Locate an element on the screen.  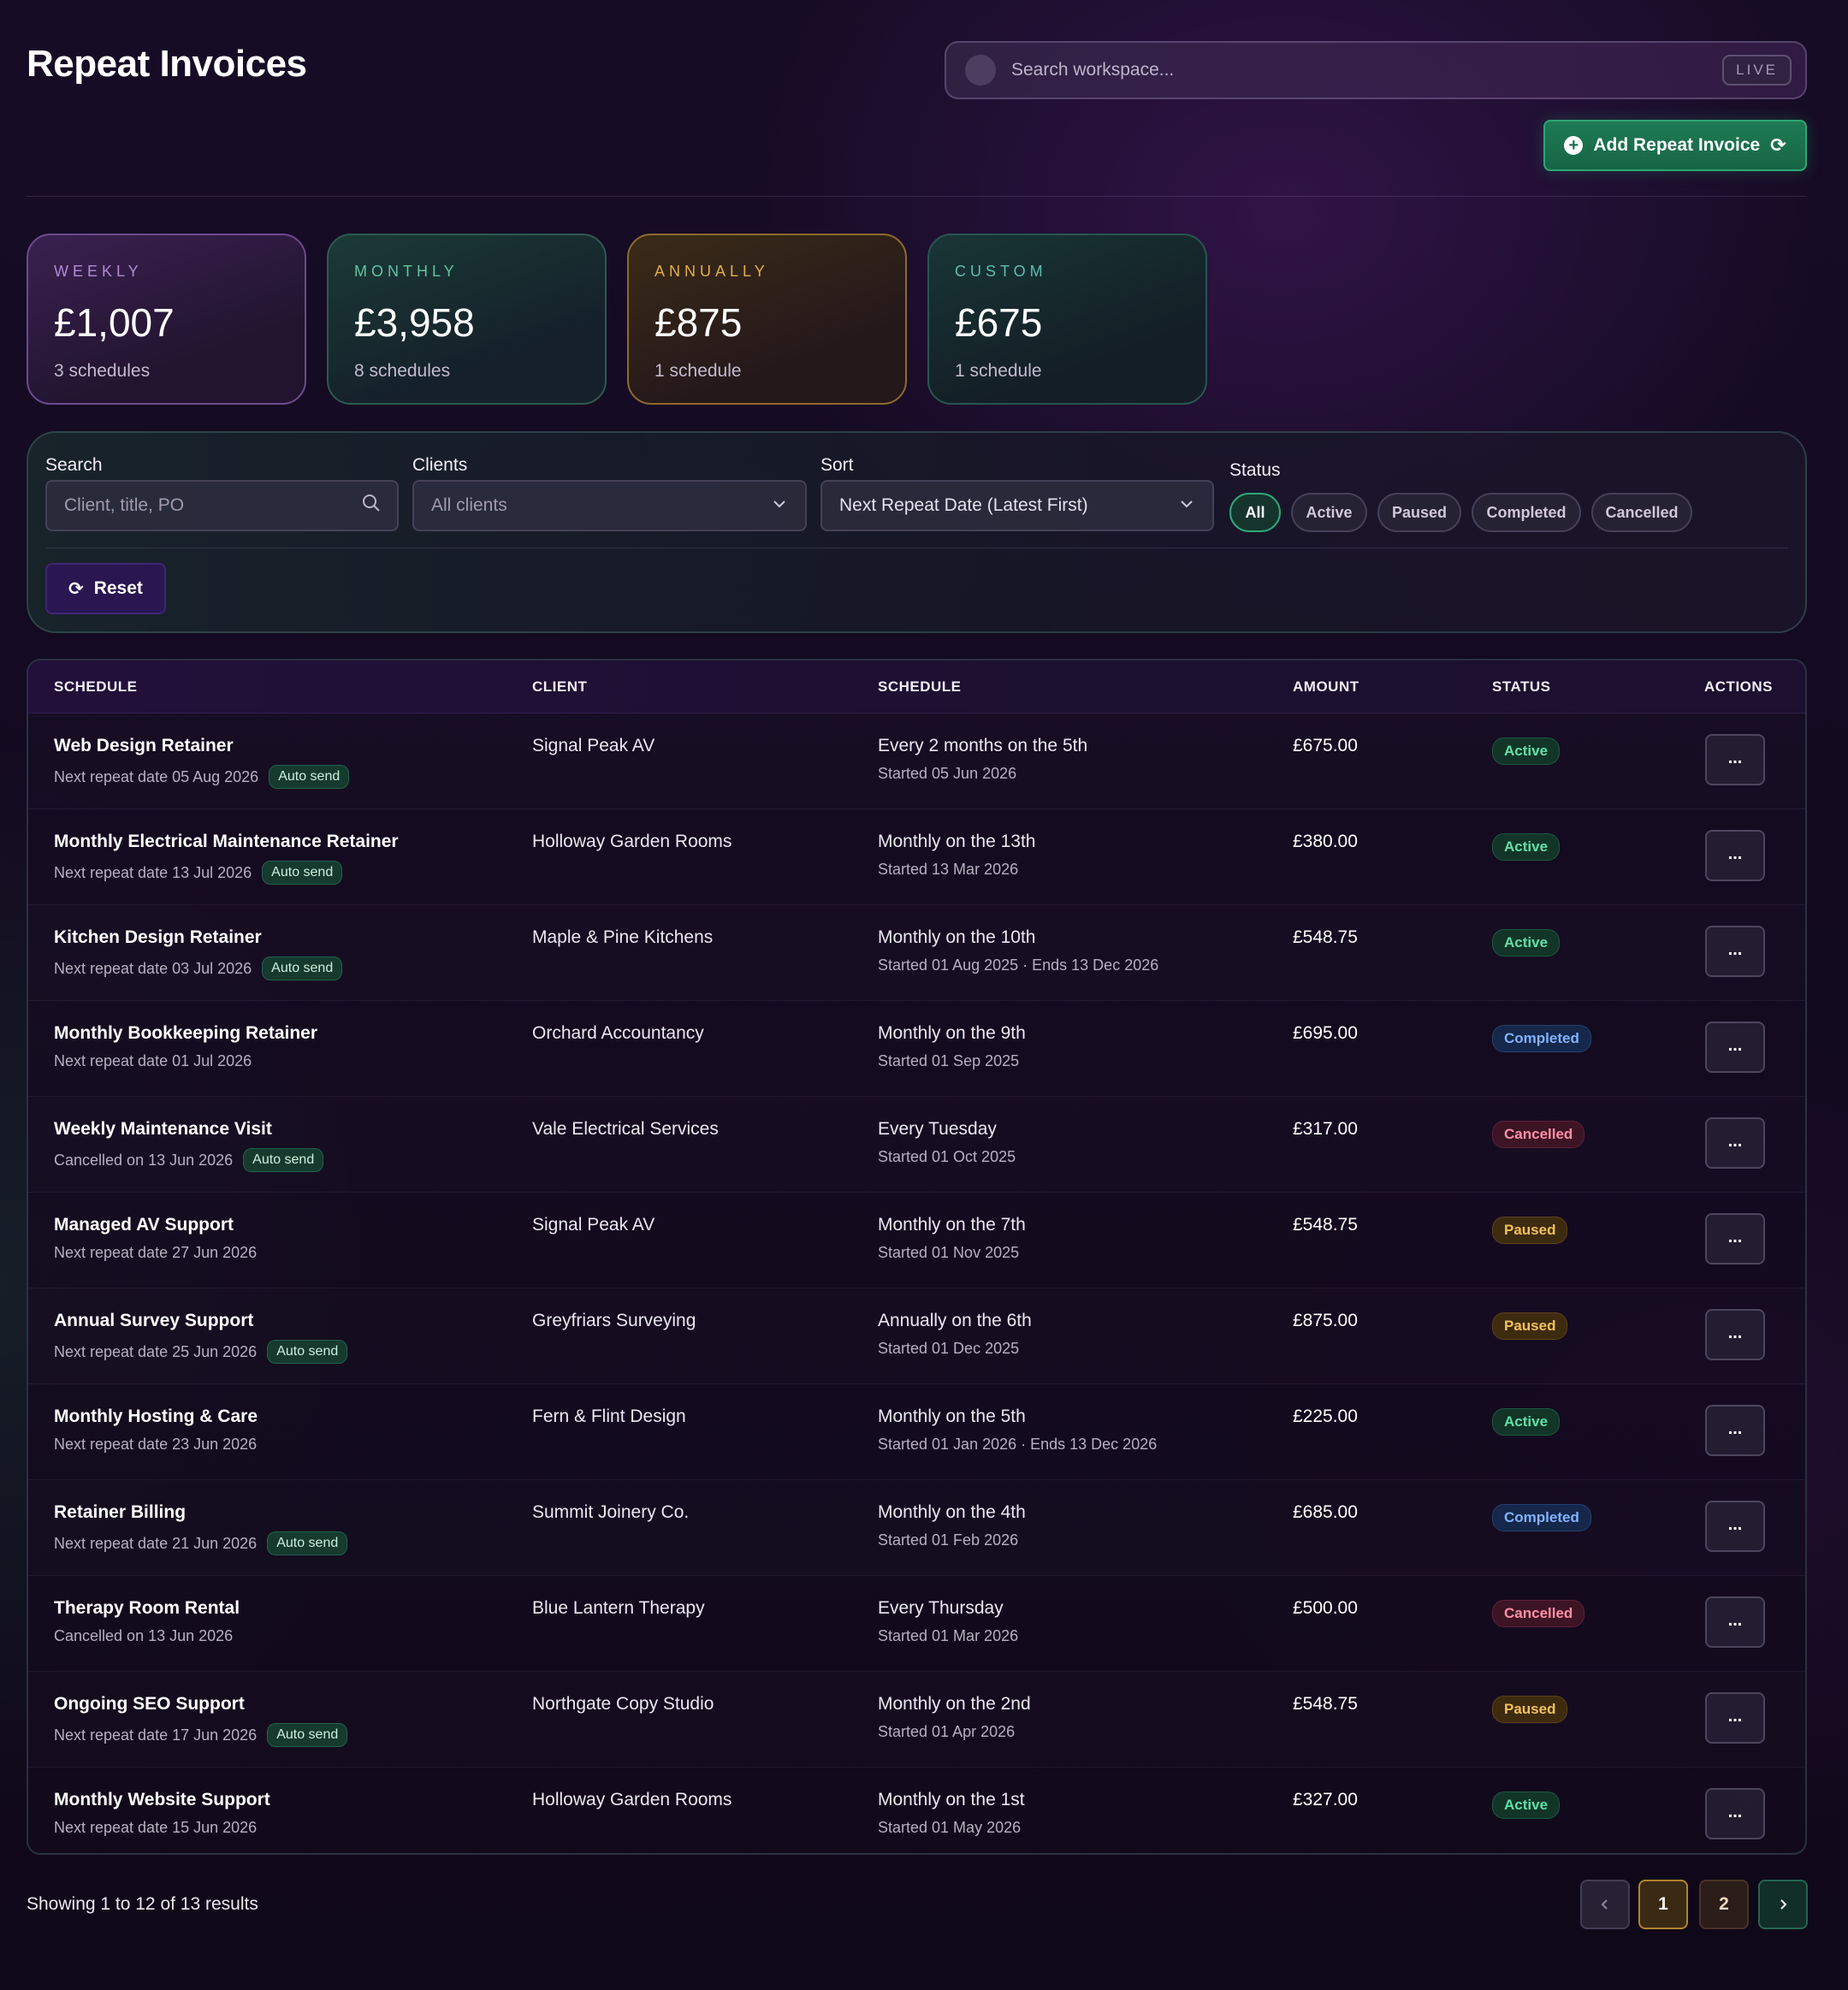
workspace-search: Search workspace... LIVE is located at coordinates (1376, 70).